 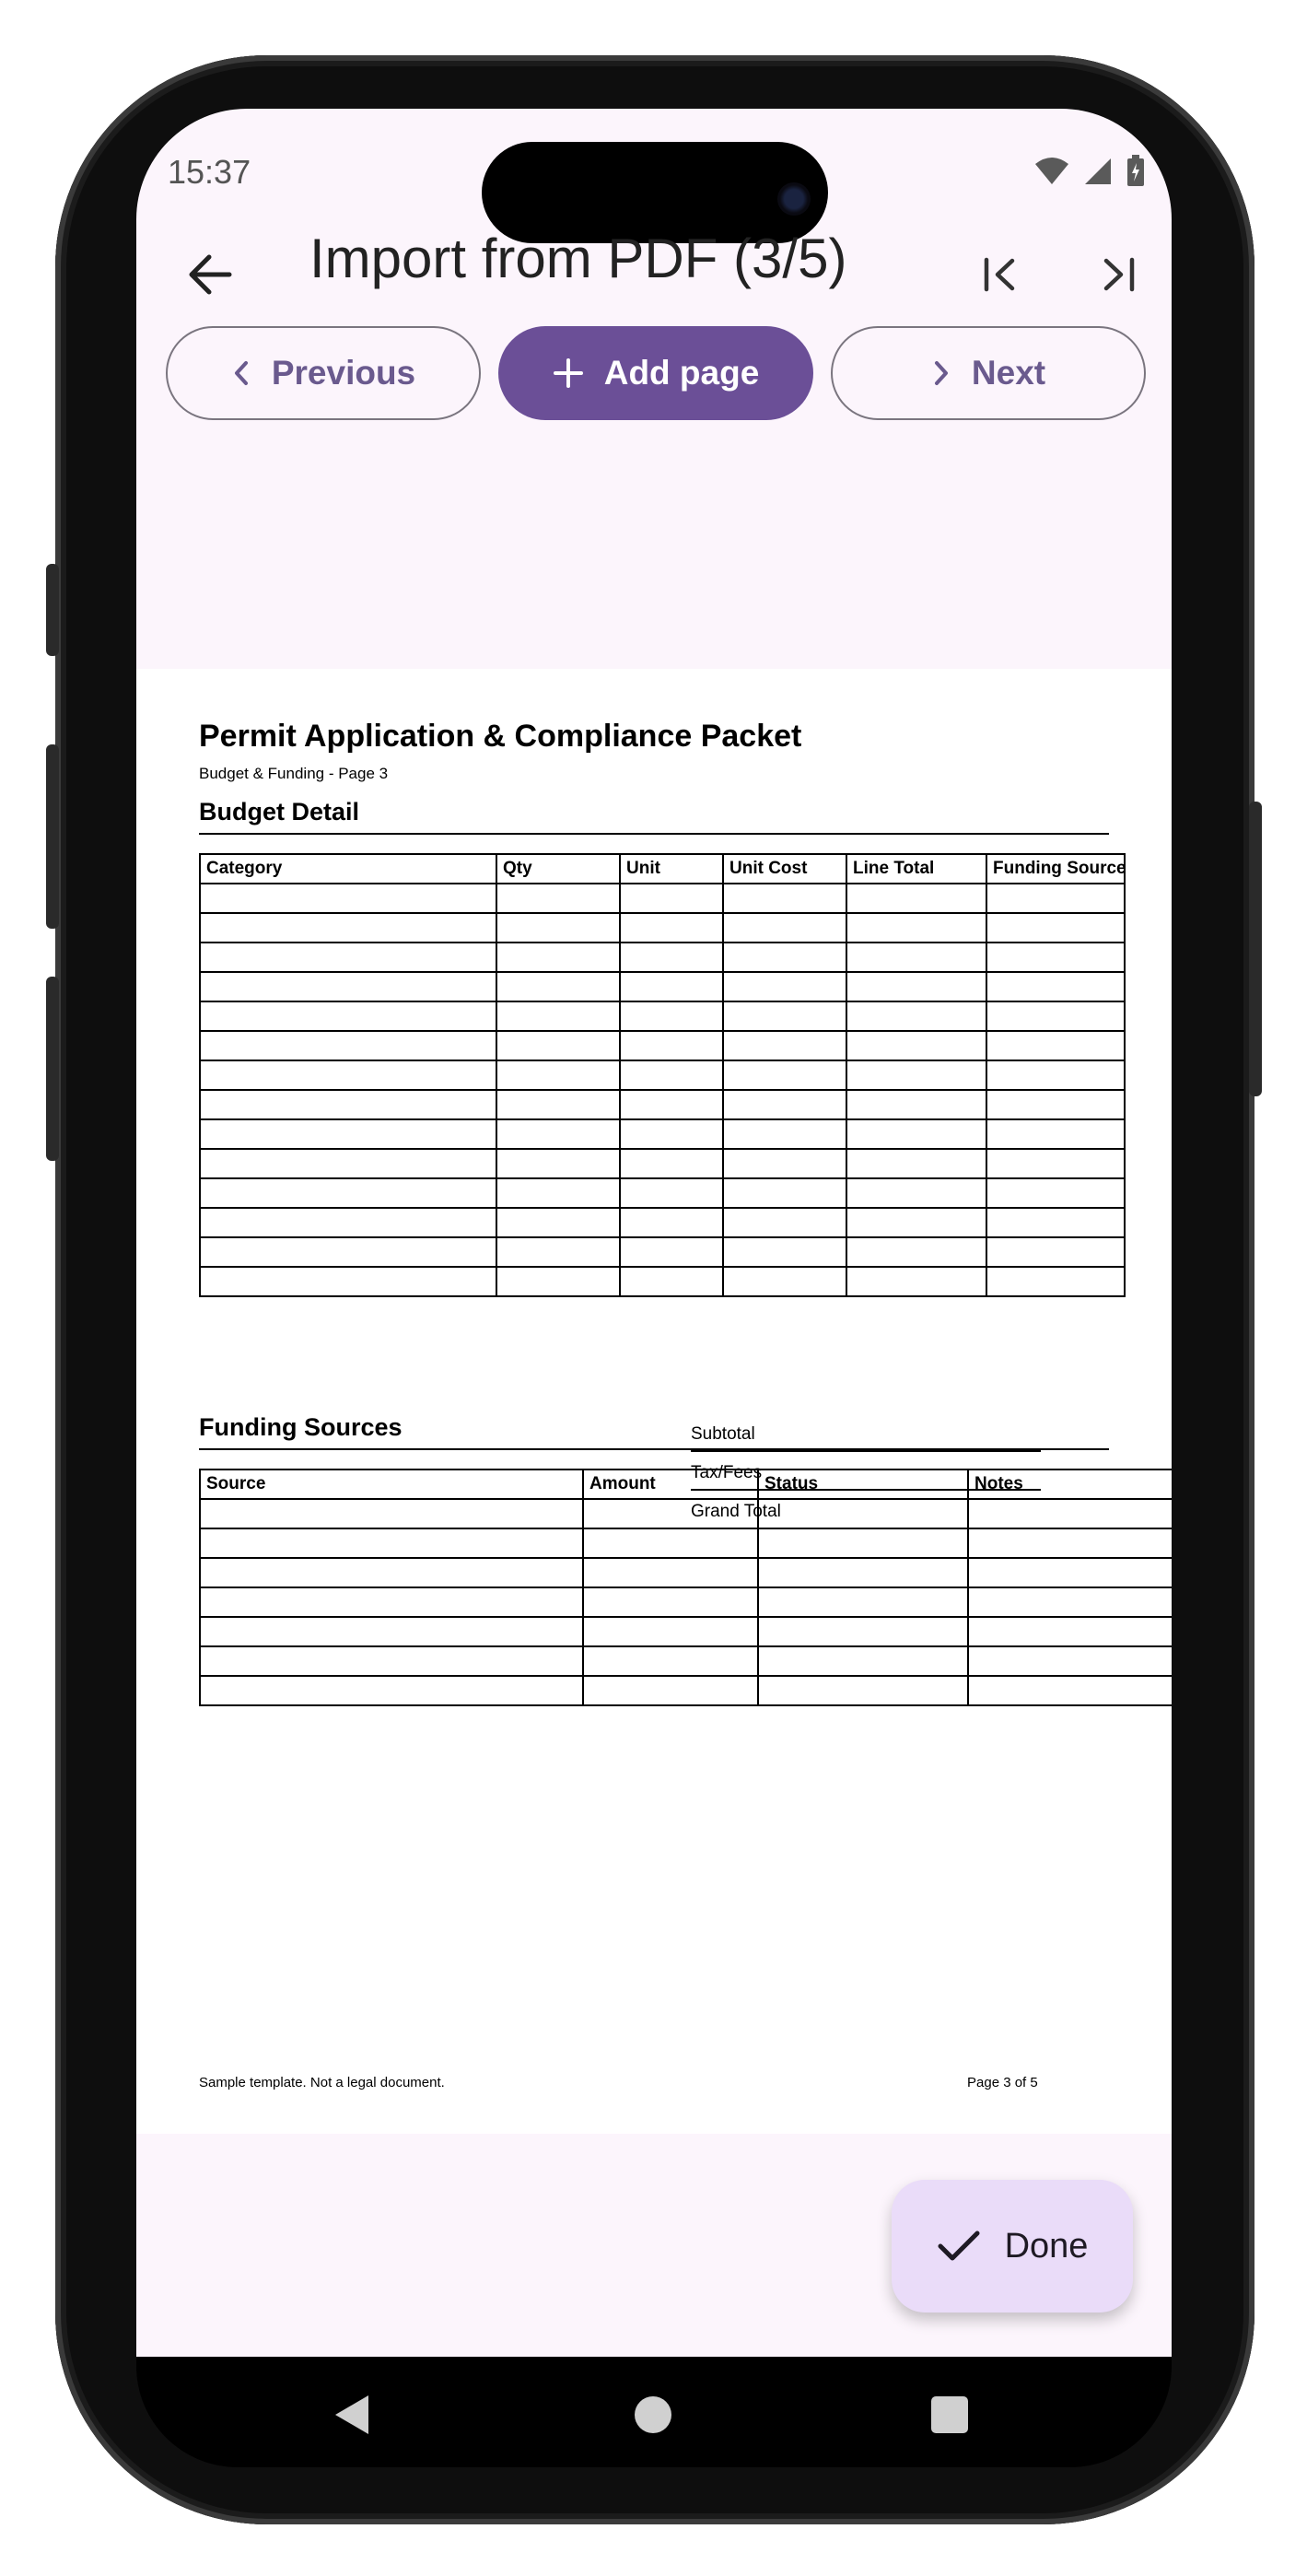 I want to click on budget-column-header: Qty, so click(x=559, y=868).